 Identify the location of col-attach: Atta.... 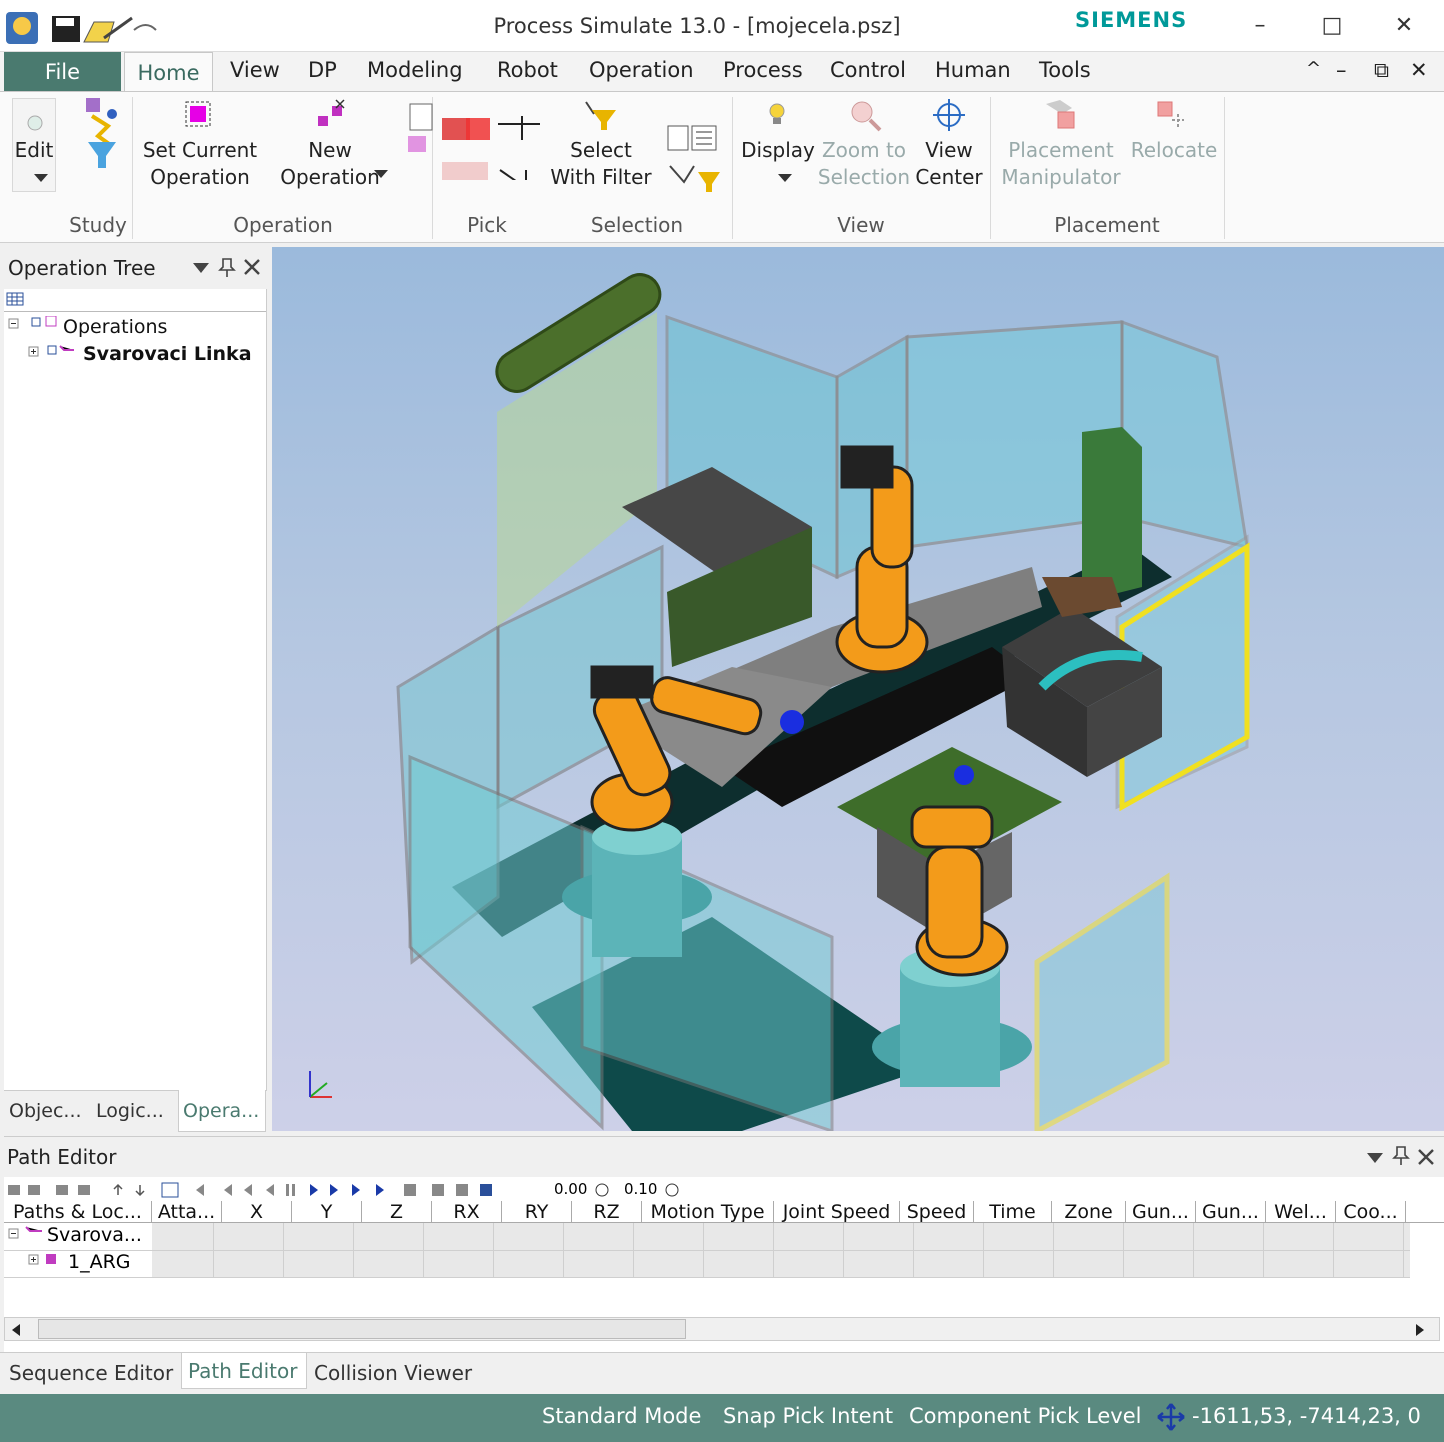
(187, 1212).